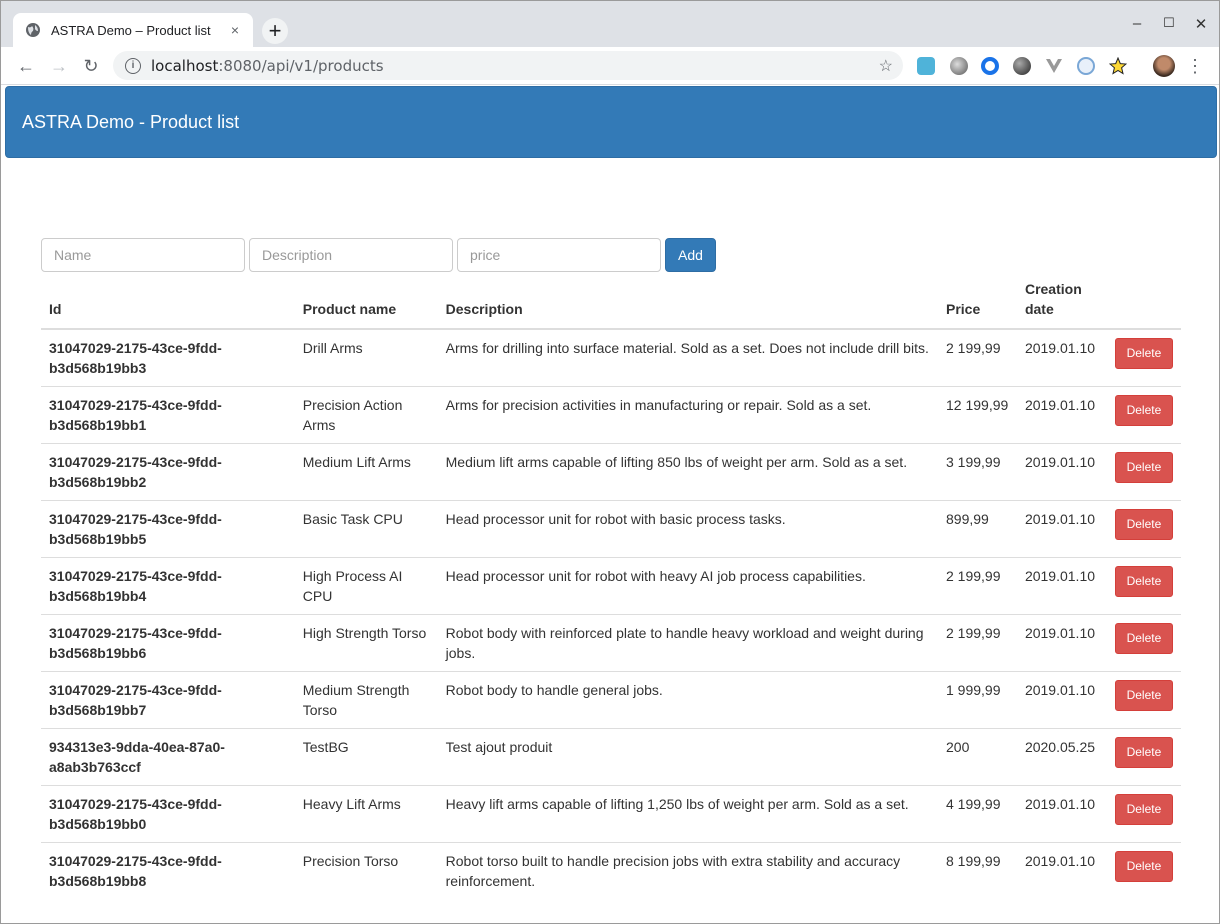  I want to click on header-creation-date: Creation date, so click(1061, 304).